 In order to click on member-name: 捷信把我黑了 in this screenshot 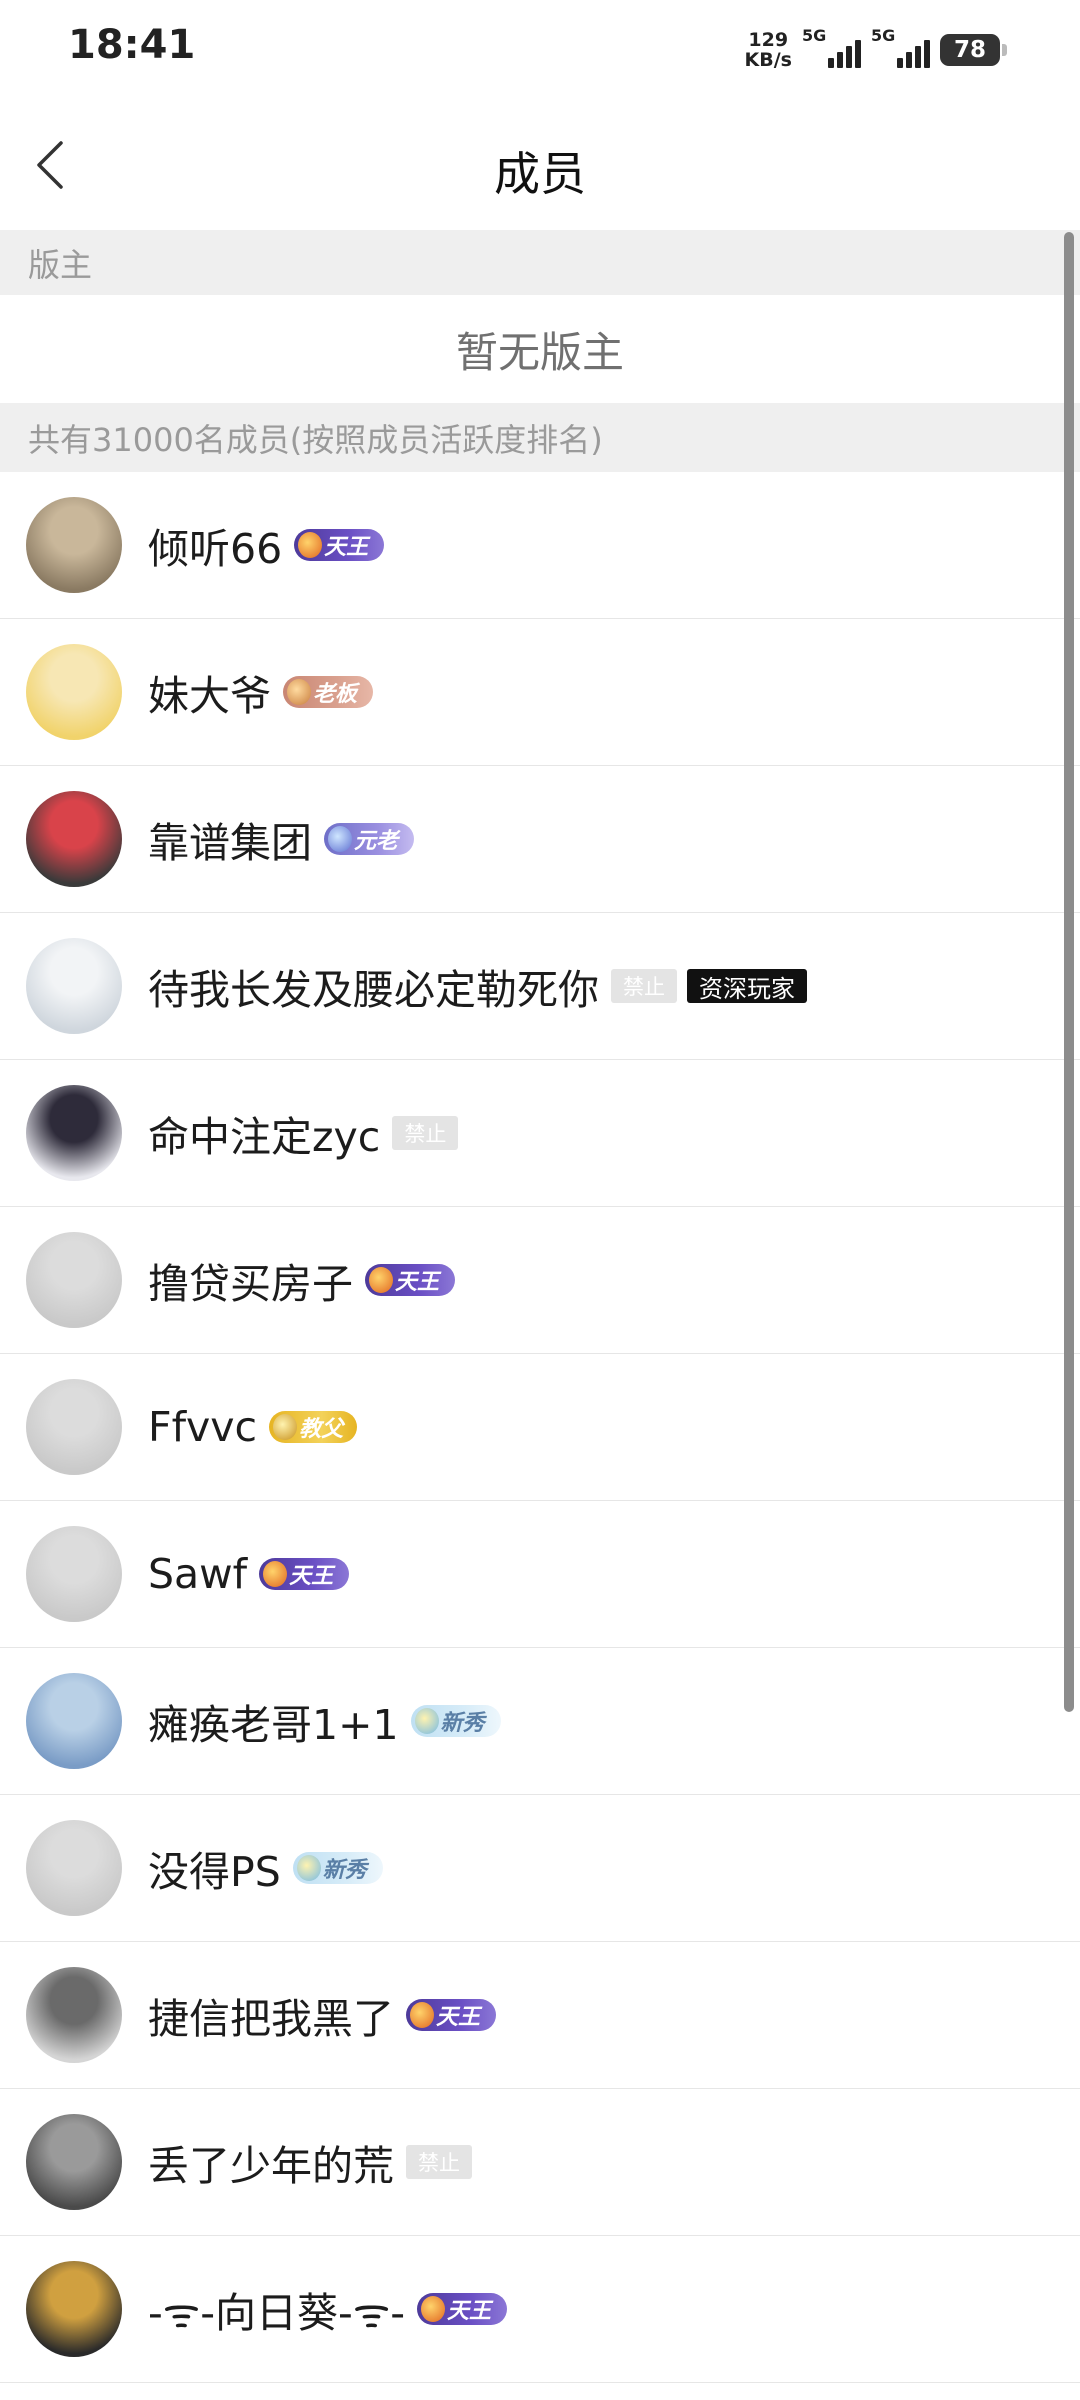, I will do `click(271, 2019)`.